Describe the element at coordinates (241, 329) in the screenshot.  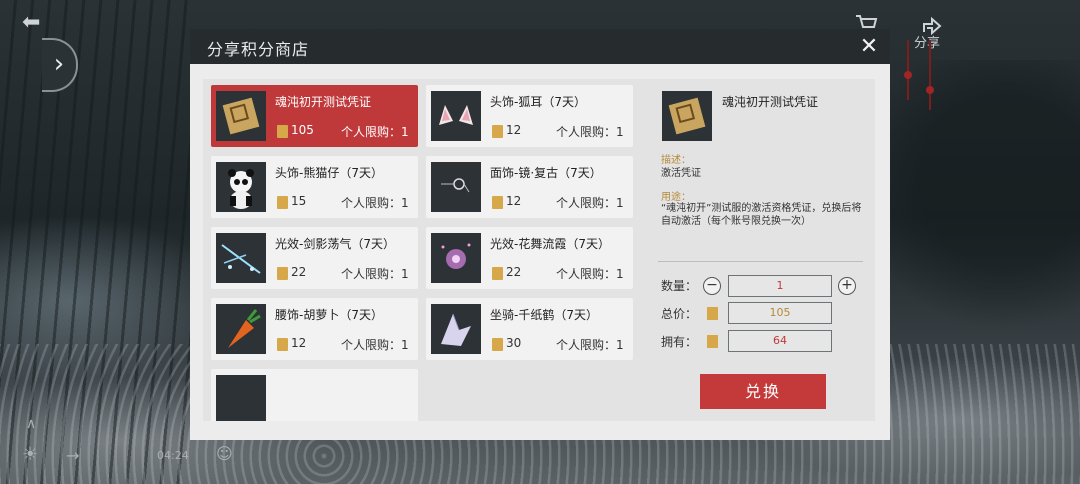
I see `carrot-icon` at that location.